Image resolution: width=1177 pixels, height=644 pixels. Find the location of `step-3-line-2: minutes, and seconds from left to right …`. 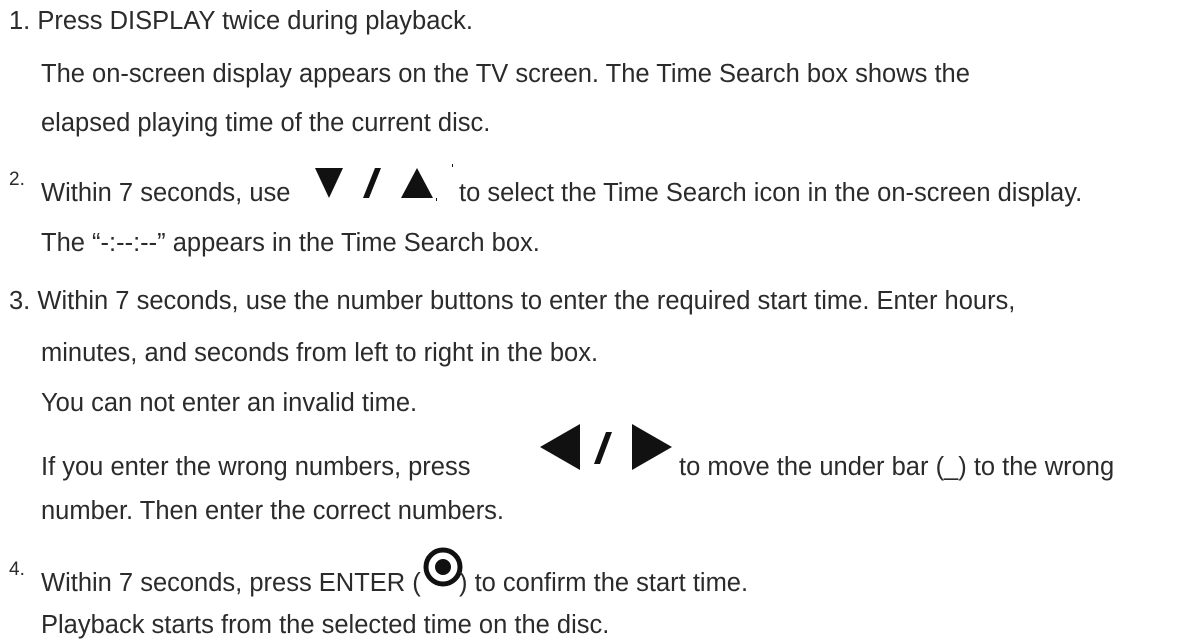

step-3-line-2: minutes, and seconds from left to right … is located at coordinates (320, 353).